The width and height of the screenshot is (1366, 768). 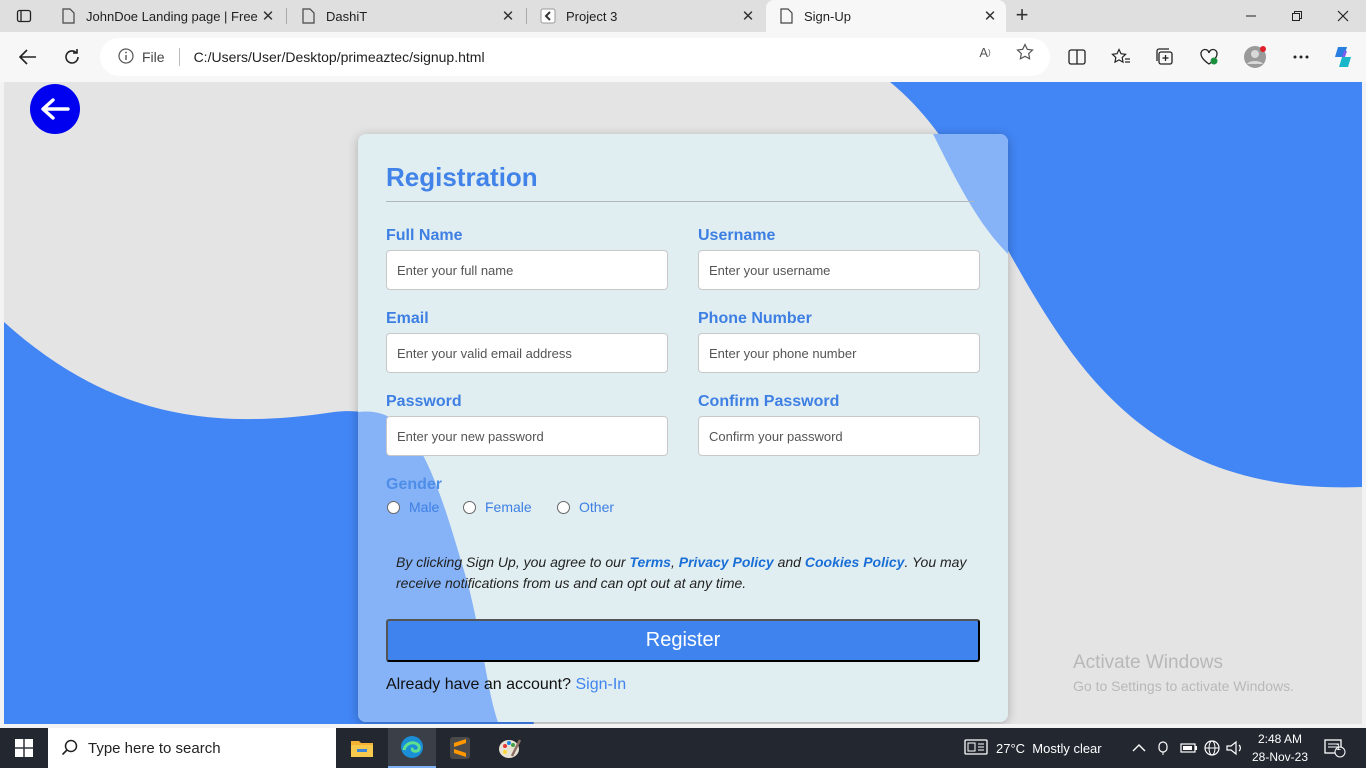 What do you see at coordinates (827, 16) in the screenshot?
I see `tab-title: Sign-Up` at bounding box center [827, 16].